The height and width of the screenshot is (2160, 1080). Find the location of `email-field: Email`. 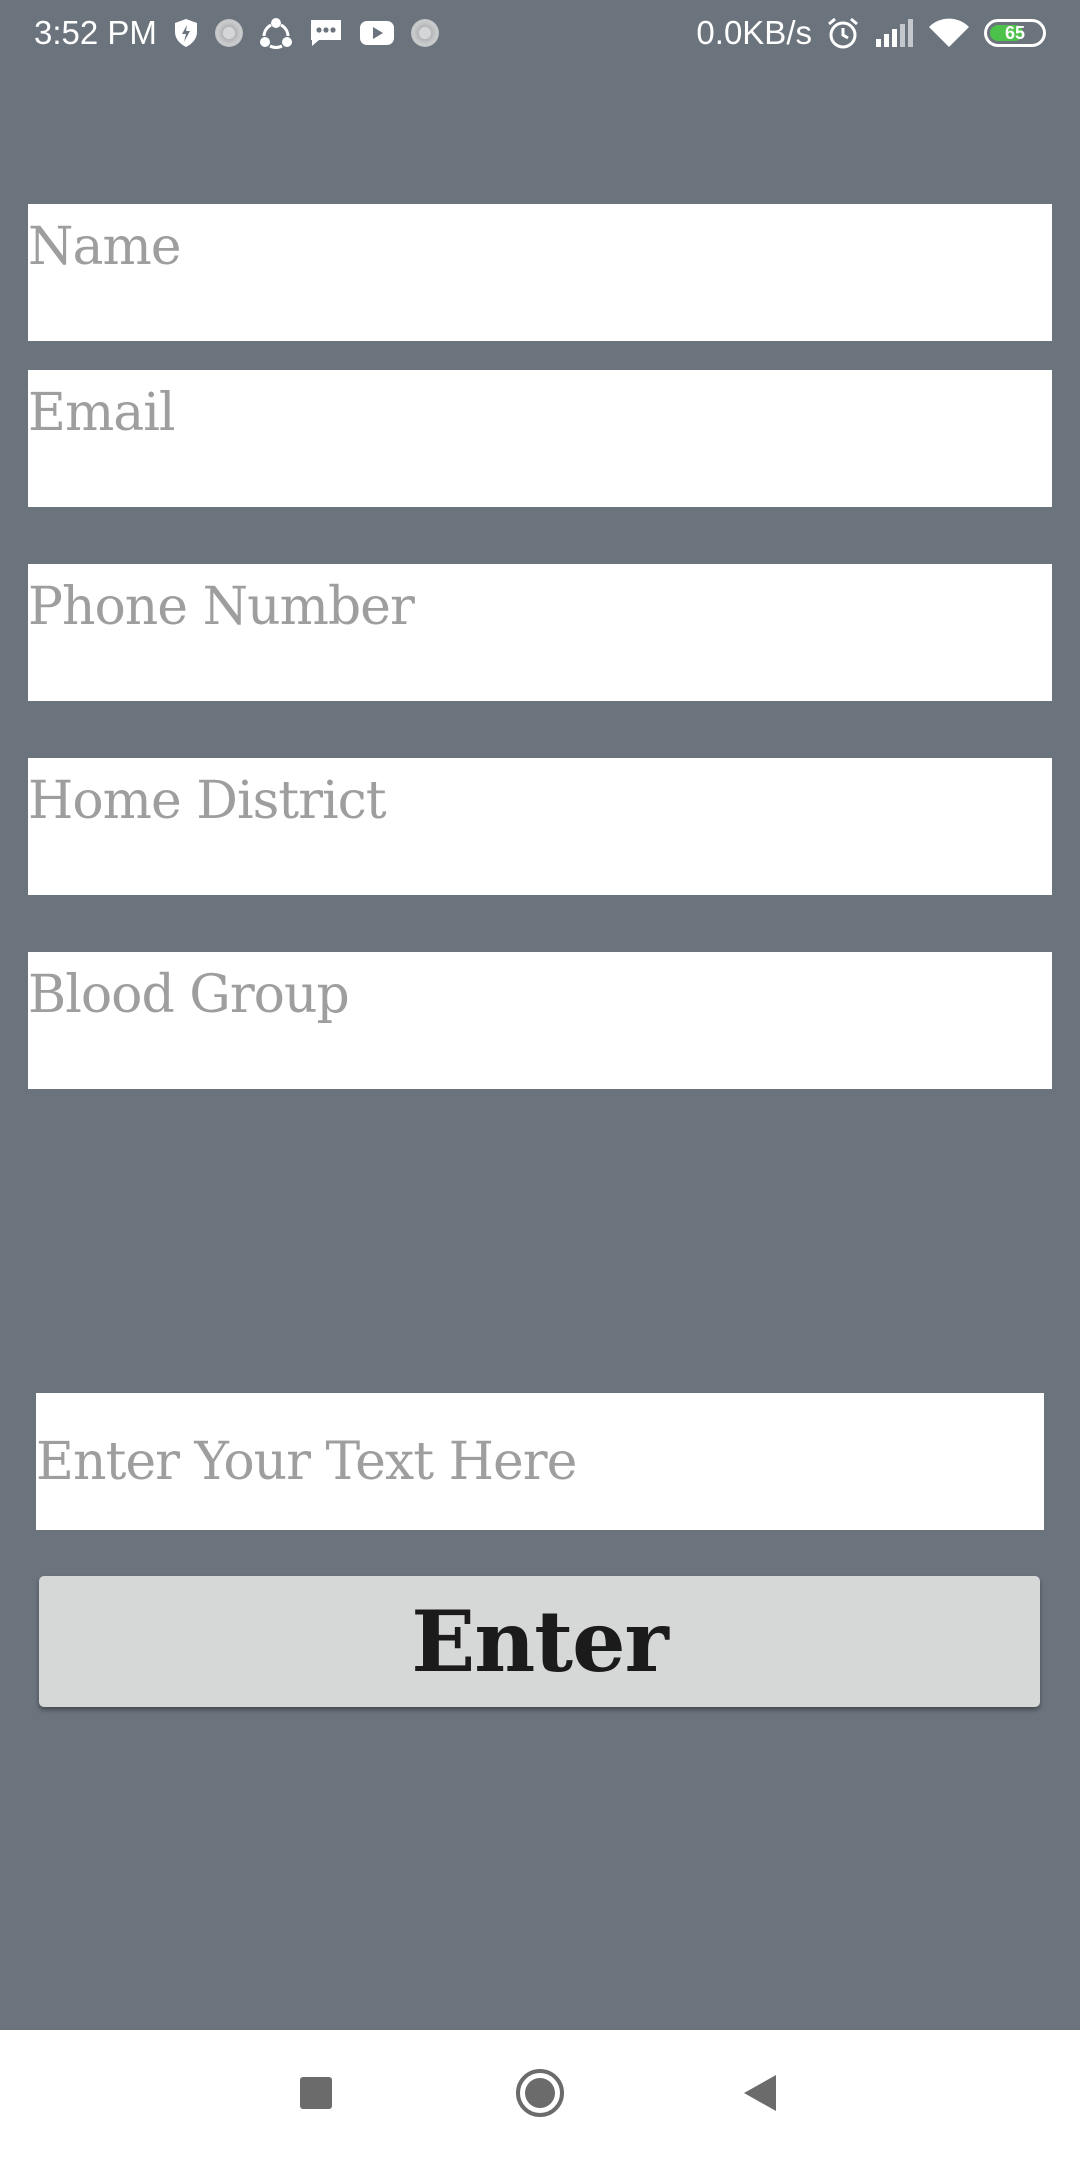

email-field: Email is located at coordinates (540, 438).